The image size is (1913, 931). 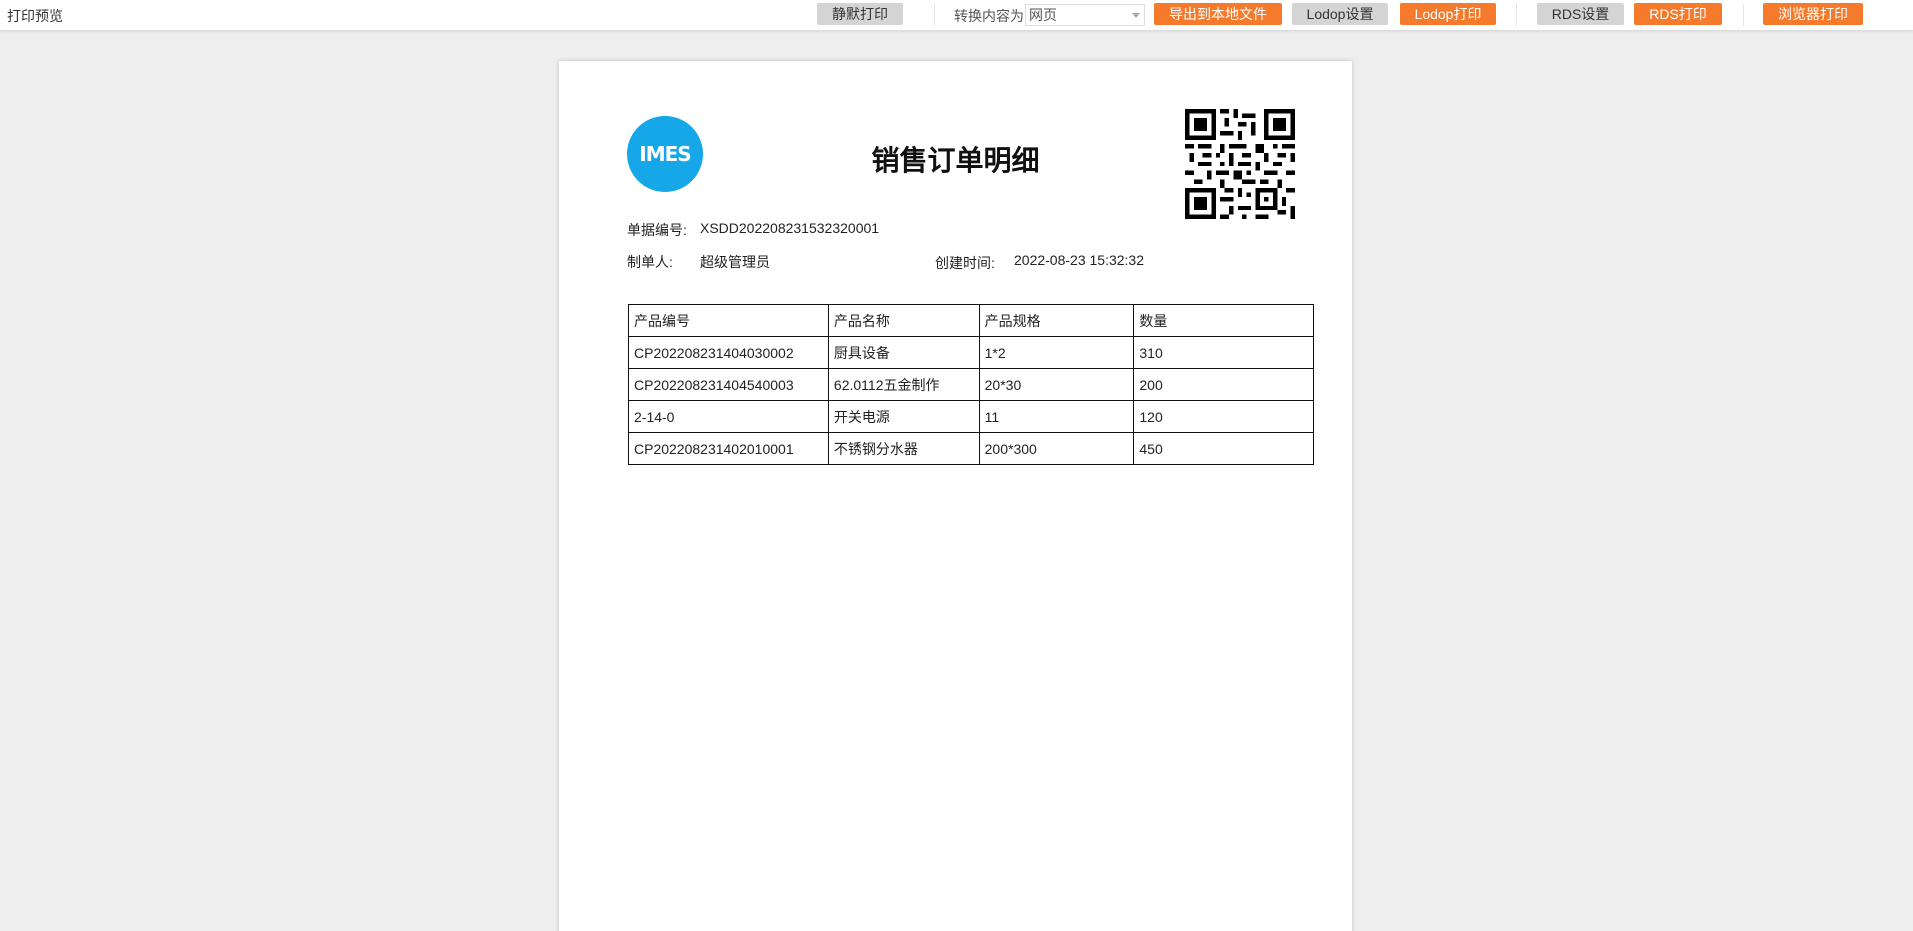 What do you see at coordinates (903, 352) in the screenshot?
I see `cell-product-name: 厨具设备` at bounding box center [903, 352].